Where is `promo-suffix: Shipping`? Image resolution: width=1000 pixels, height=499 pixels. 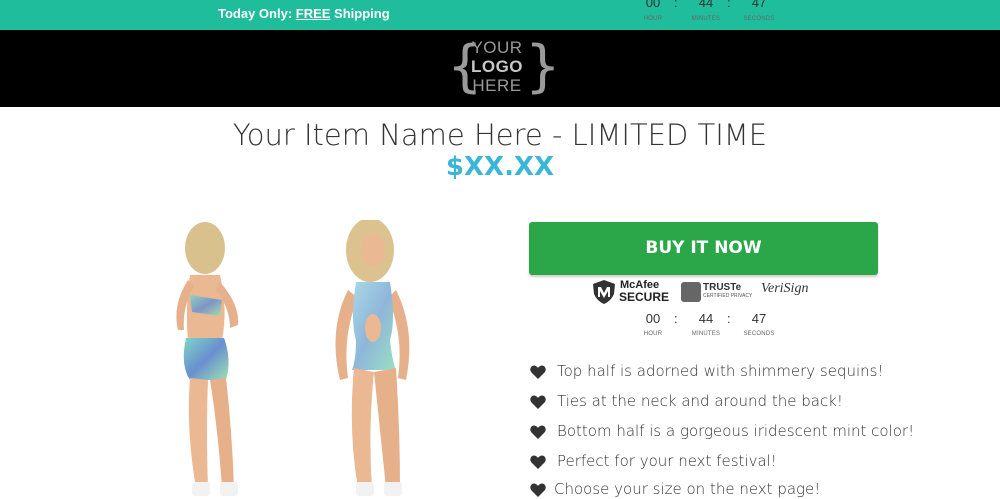 promo-suffix: Shipping is located at coordinates (360, 13).